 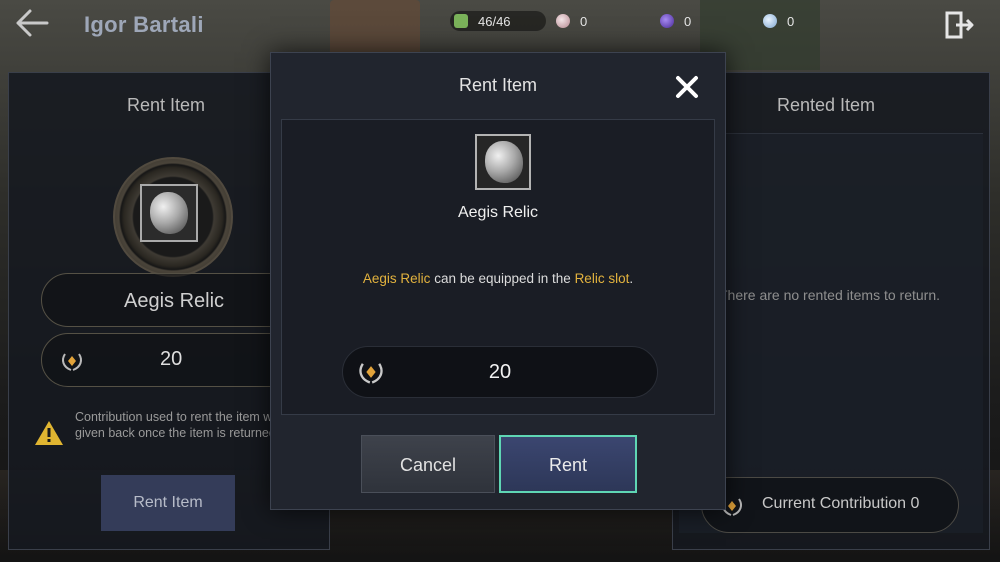 What do you see at coordinates (770, 21) in the screenshot?
I see `crystal-icon` at bounding box center [770, 21].